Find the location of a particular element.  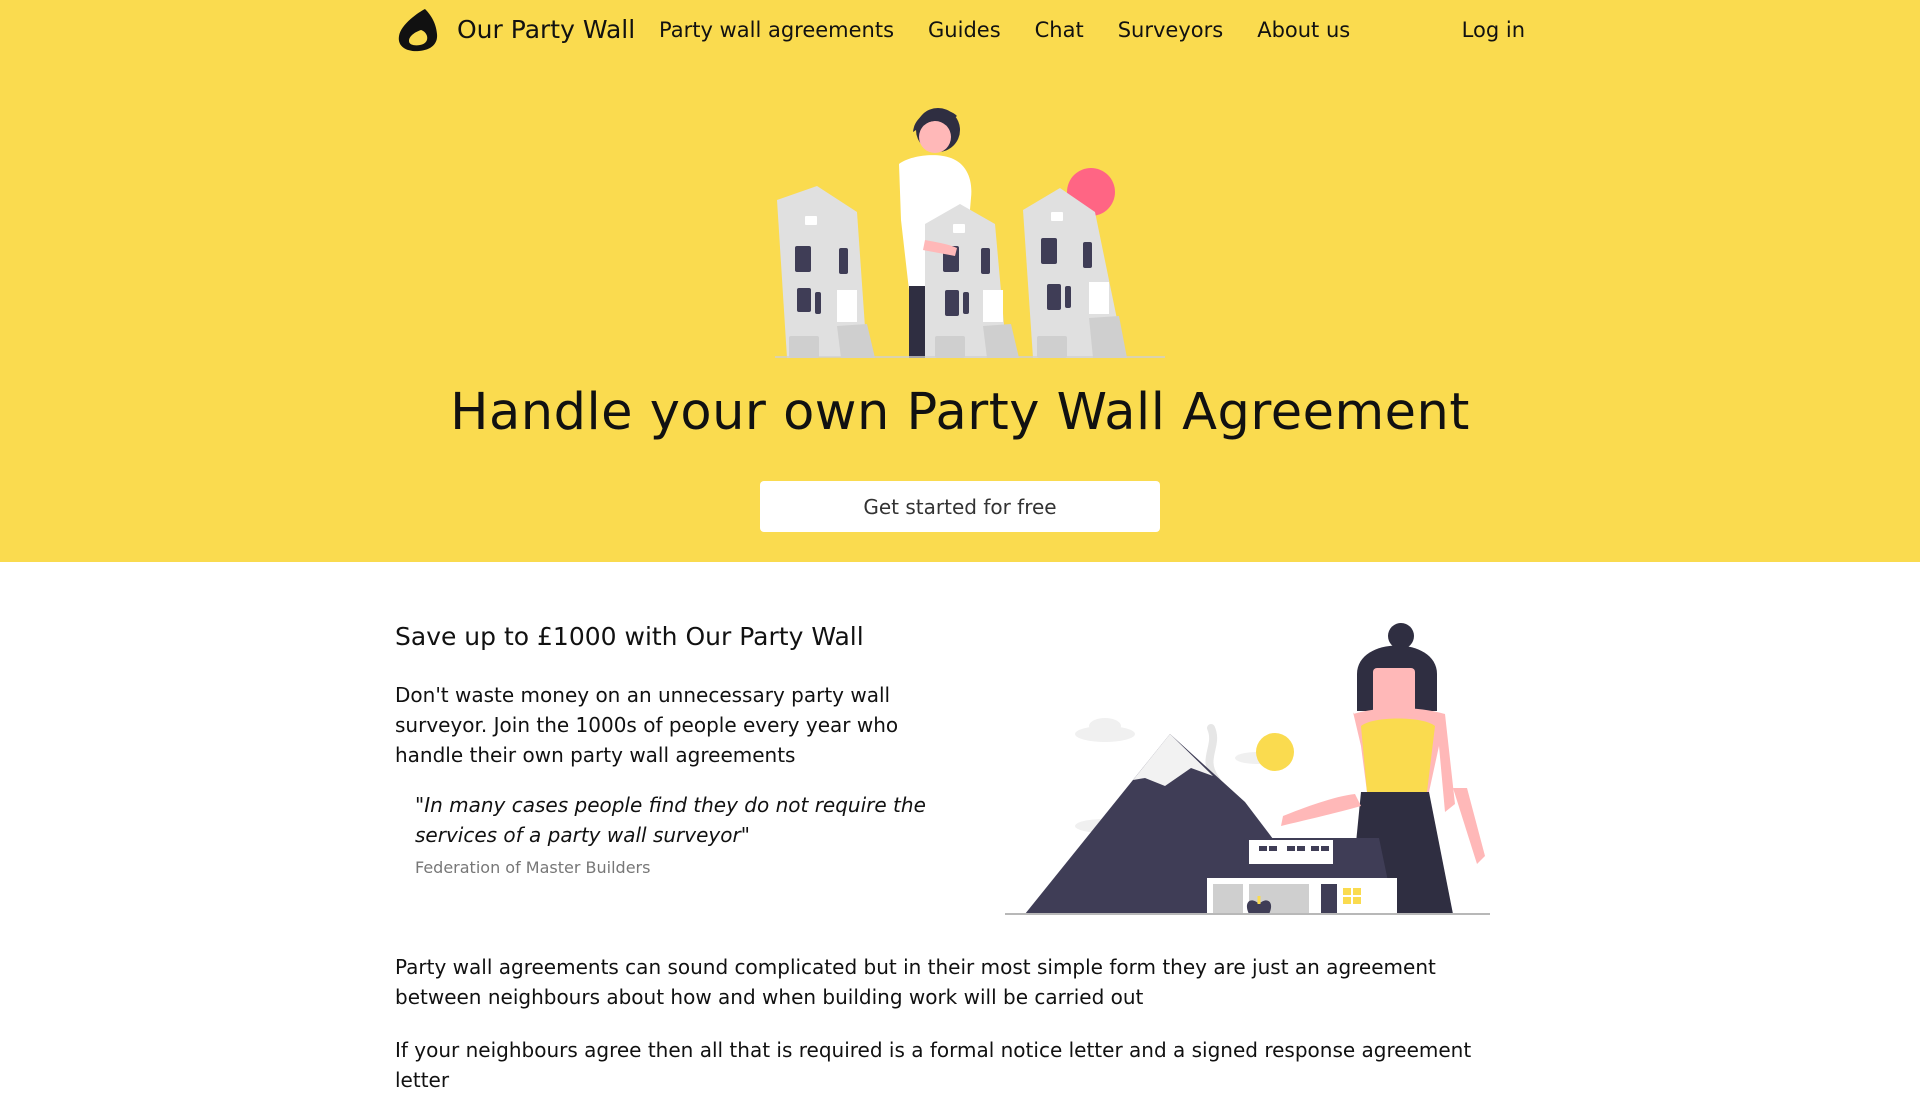

nav-link-about-us: About us is located at coordinates (1303, 30).